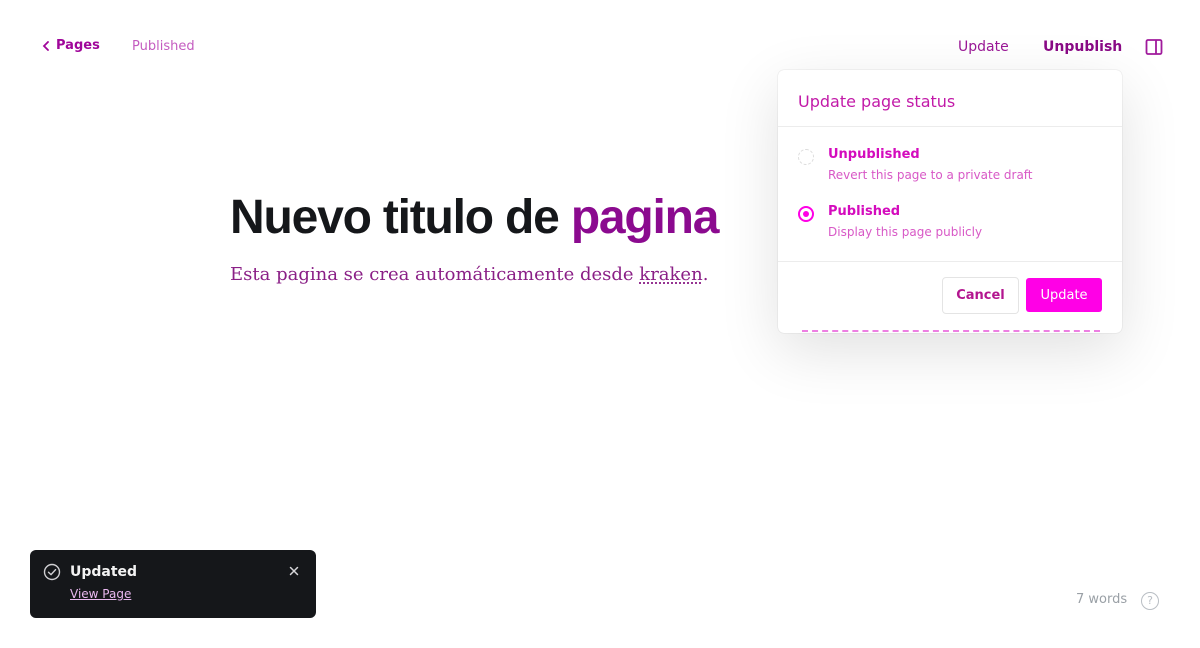  I want to click on toast-title: Updated, so click(104, 572).